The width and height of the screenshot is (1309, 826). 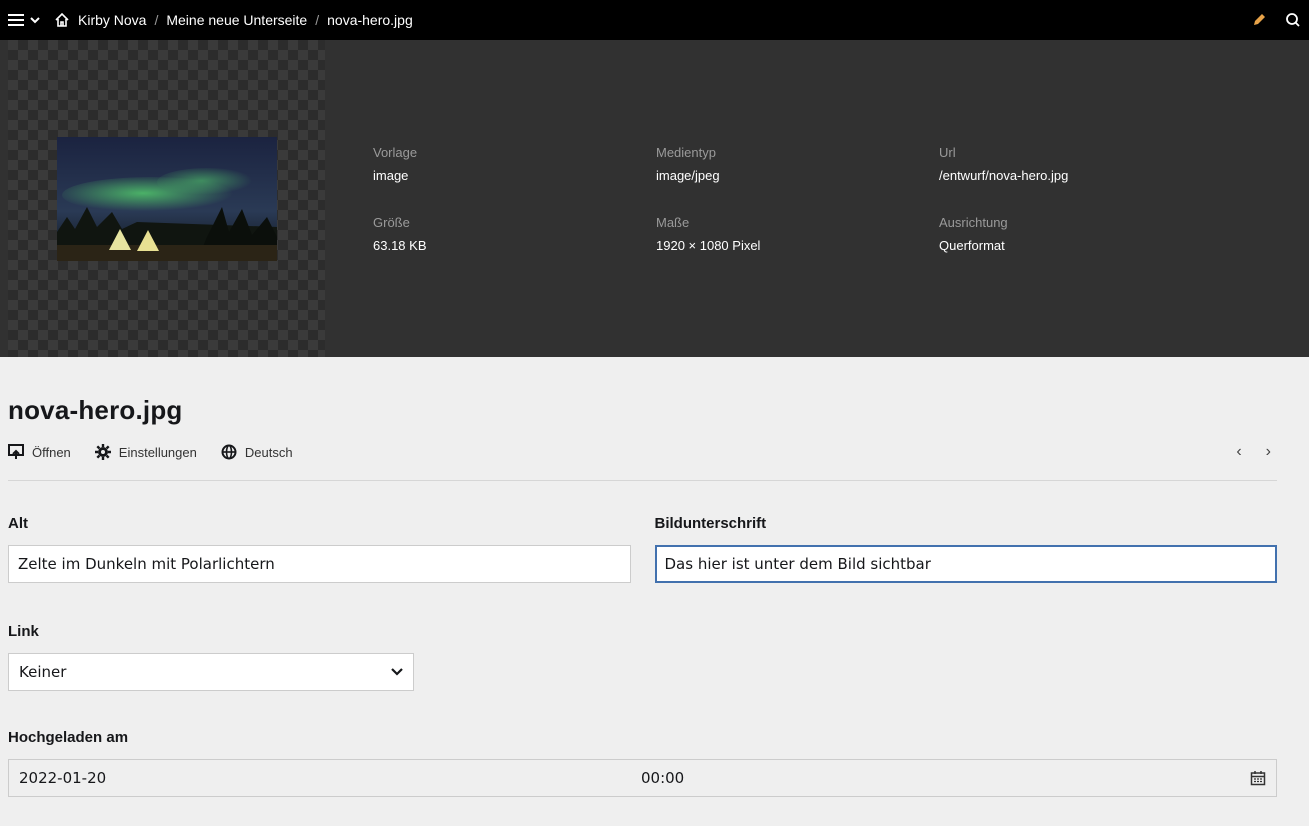 What do you see at coordinates (370, 20) in the screenshot?
I see `breadcrumb-file: nova-hero.jpg` at bounding box center [370, 20].